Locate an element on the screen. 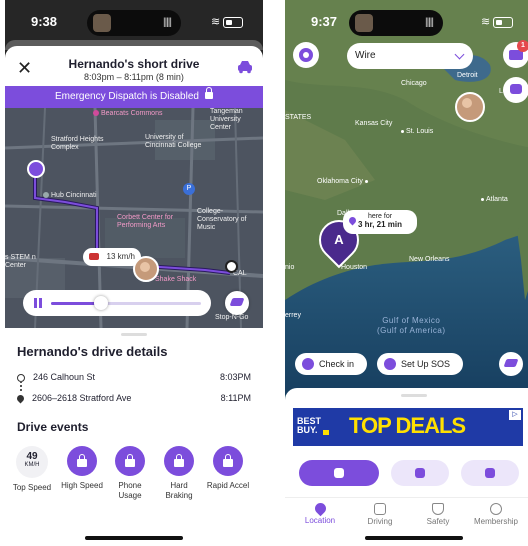 Image resolution: width=528 pixels, height=546 pixels. pause-icon is located at coordinates (38, 303).